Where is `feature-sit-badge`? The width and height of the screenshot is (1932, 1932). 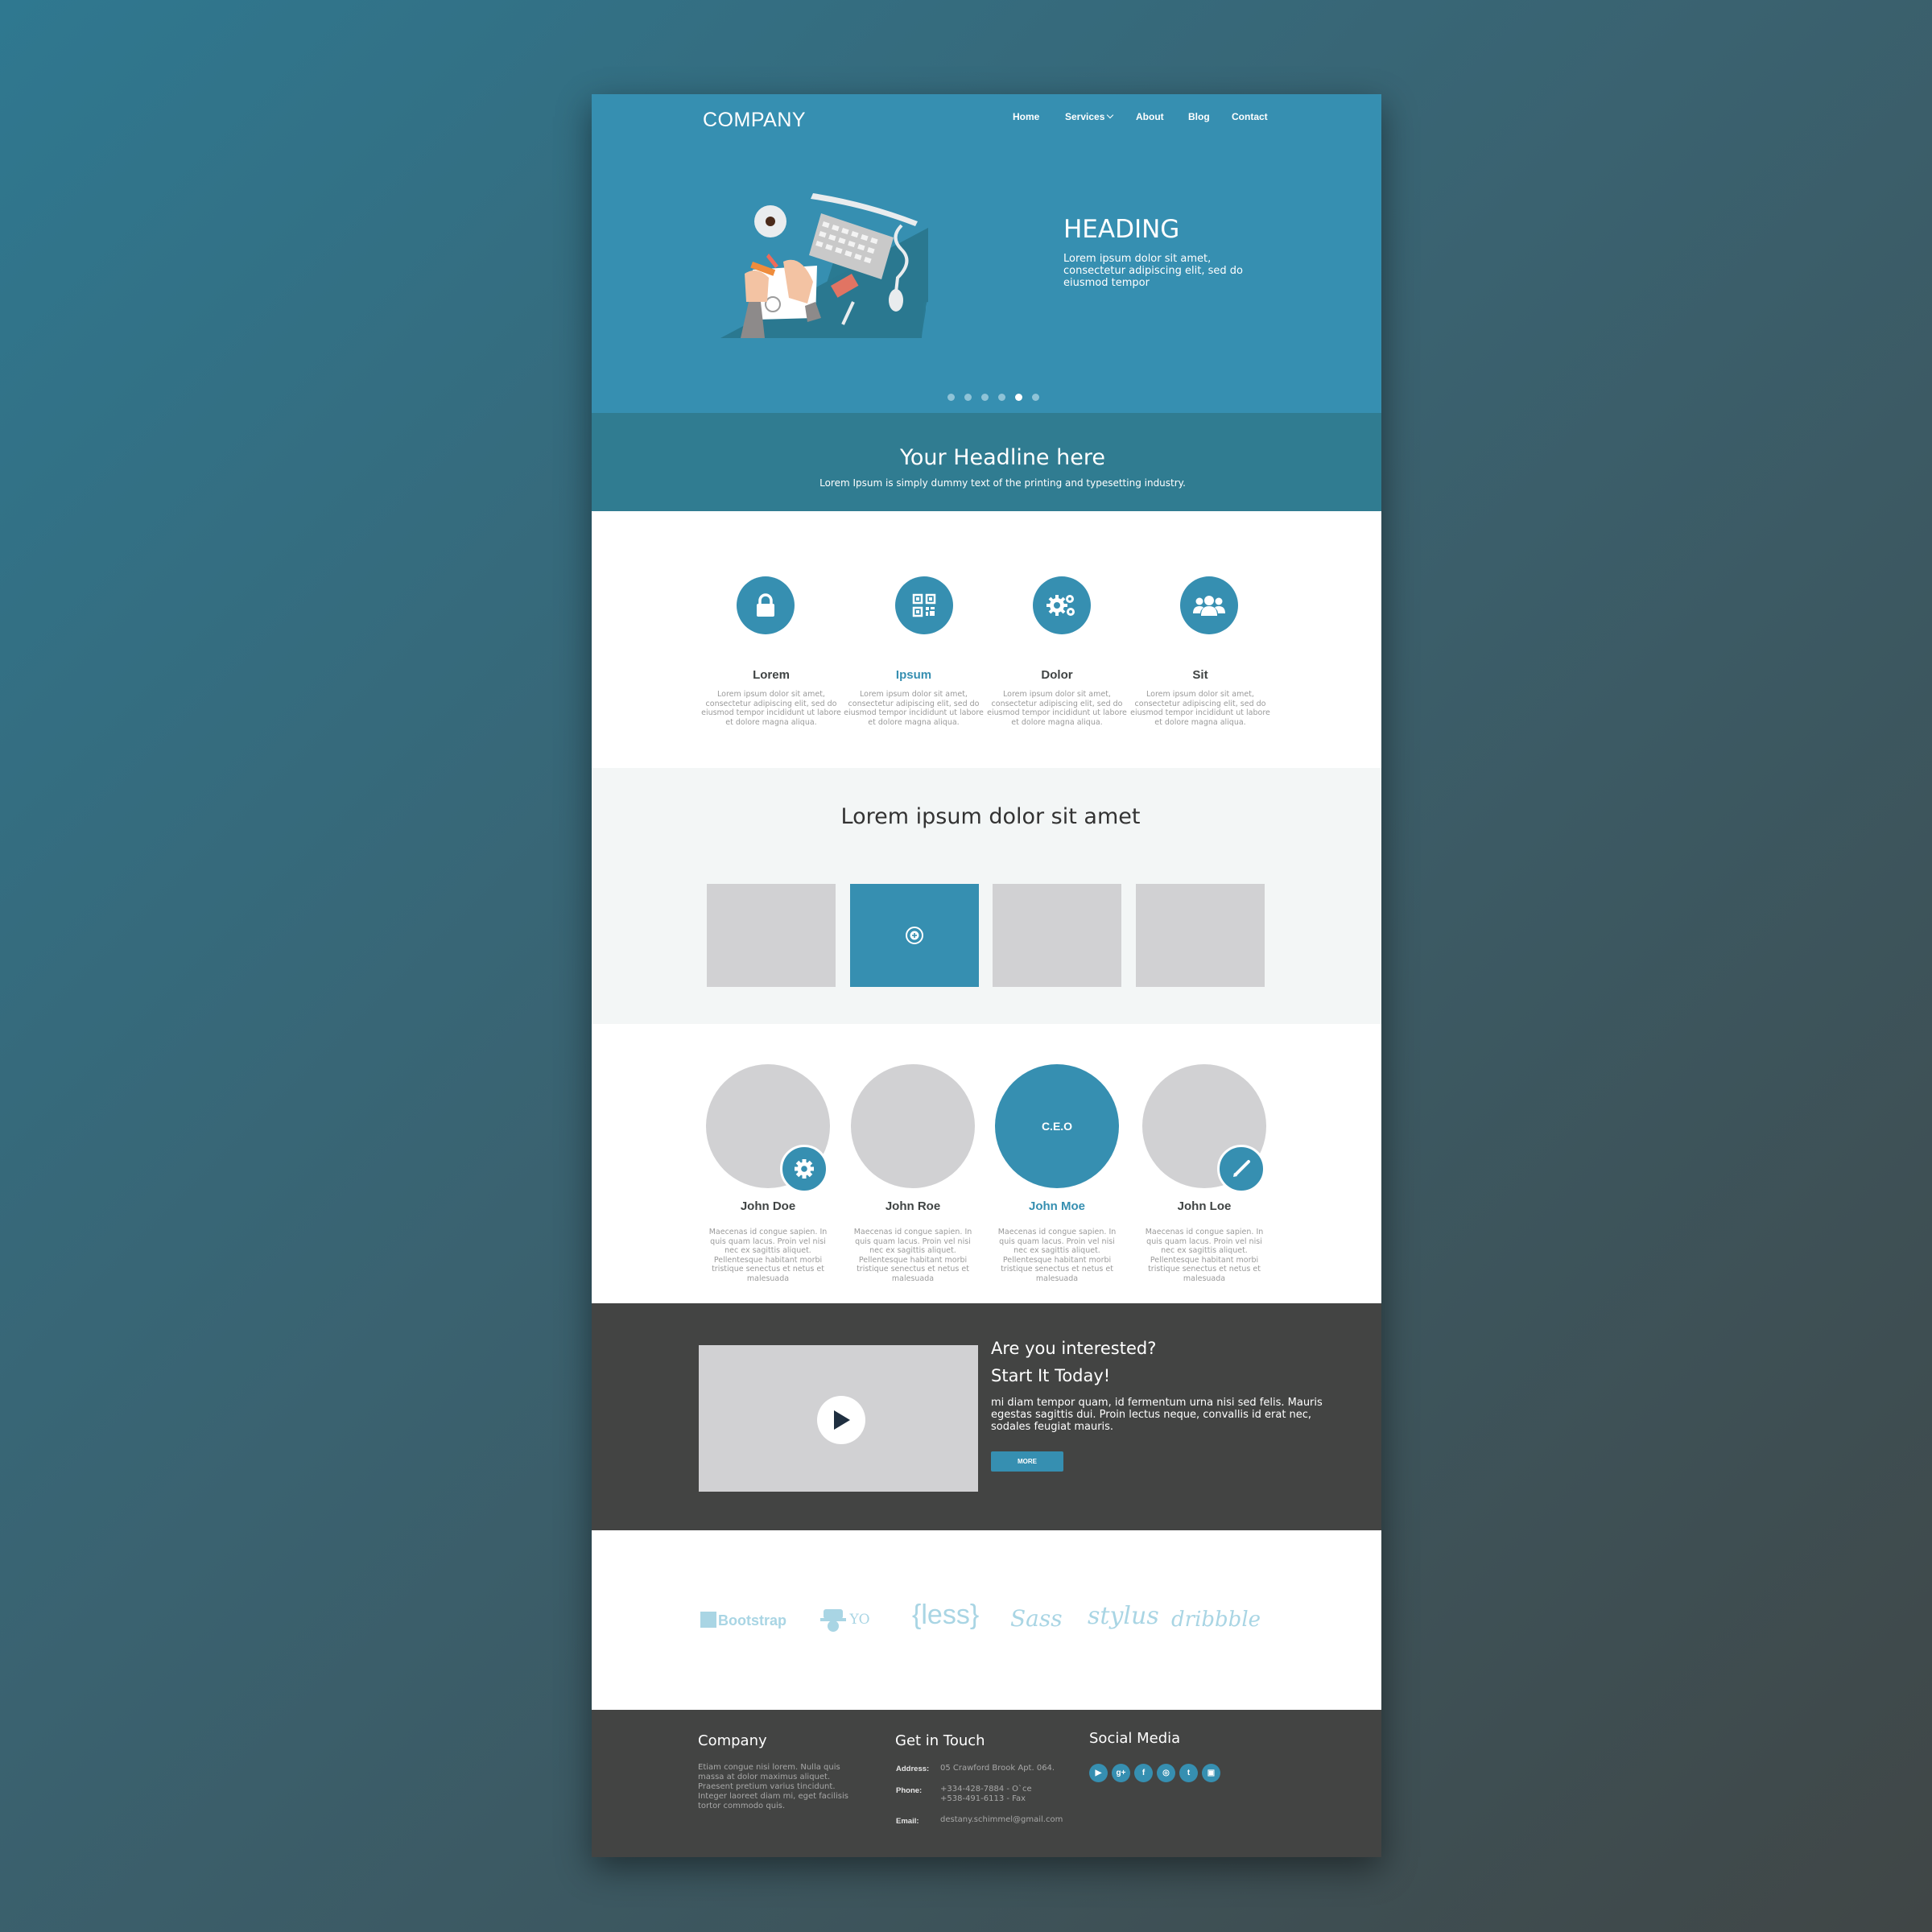
feature-sit-badge is located at coordinates (1209, 605).